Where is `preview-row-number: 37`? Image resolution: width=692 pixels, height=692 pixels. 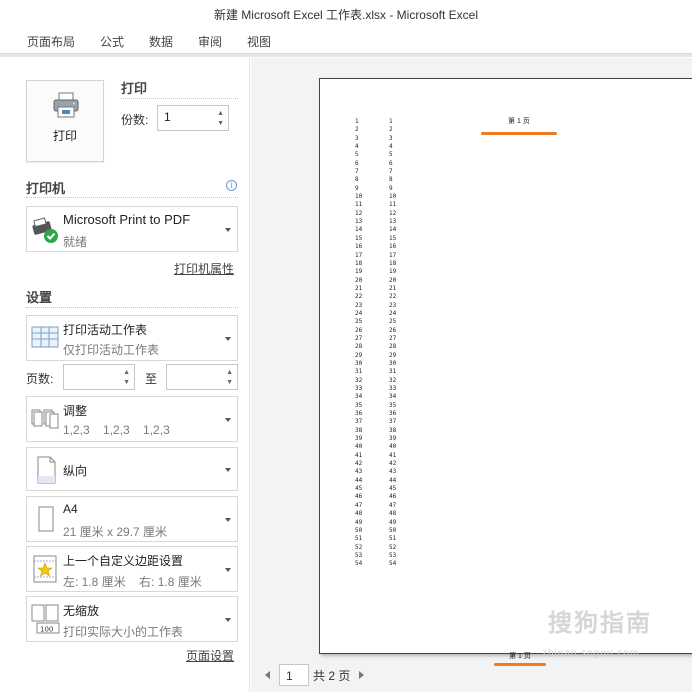
preview-row-number: 37 is located at coordinates (359, 422).